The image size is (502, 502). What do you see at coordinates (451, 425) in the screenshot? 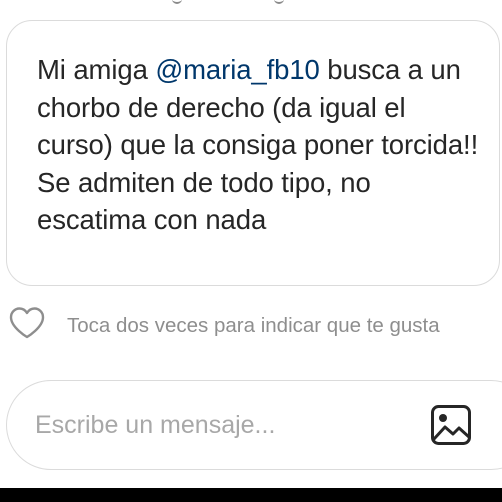
I see `image-gallery-icon` at bounding box center [451, 425].